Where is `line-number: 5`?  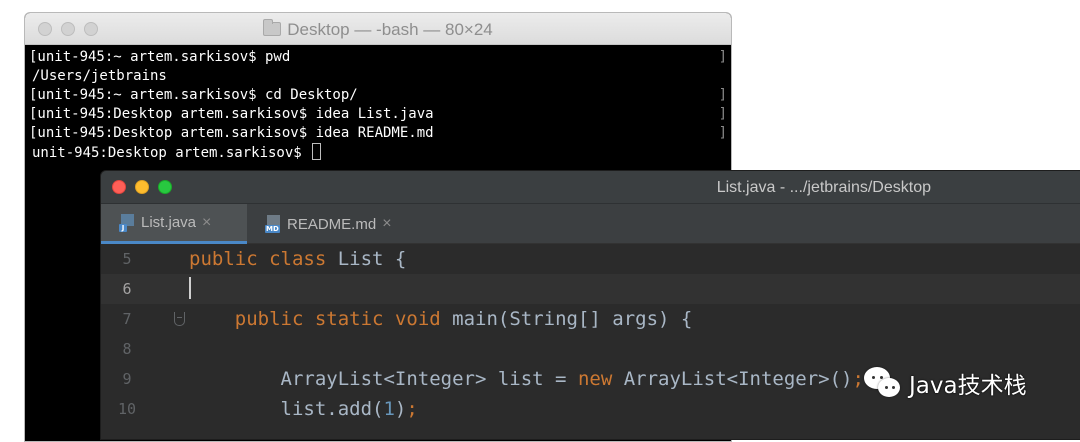 line-number: 5 is located at coordinates (127, 259).